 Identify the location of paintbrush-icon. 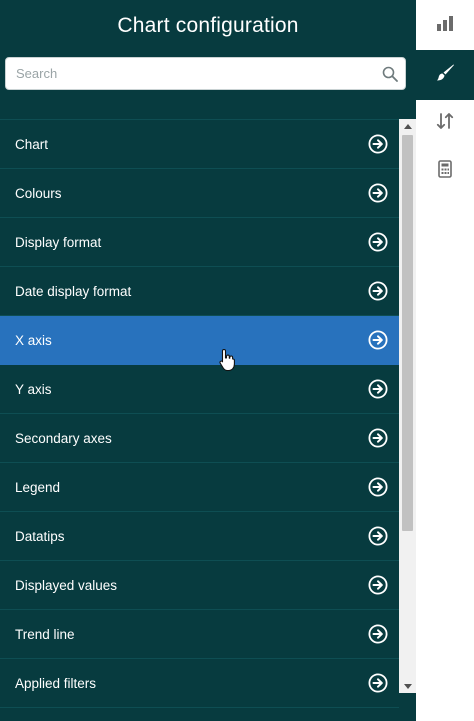
(445, 75).